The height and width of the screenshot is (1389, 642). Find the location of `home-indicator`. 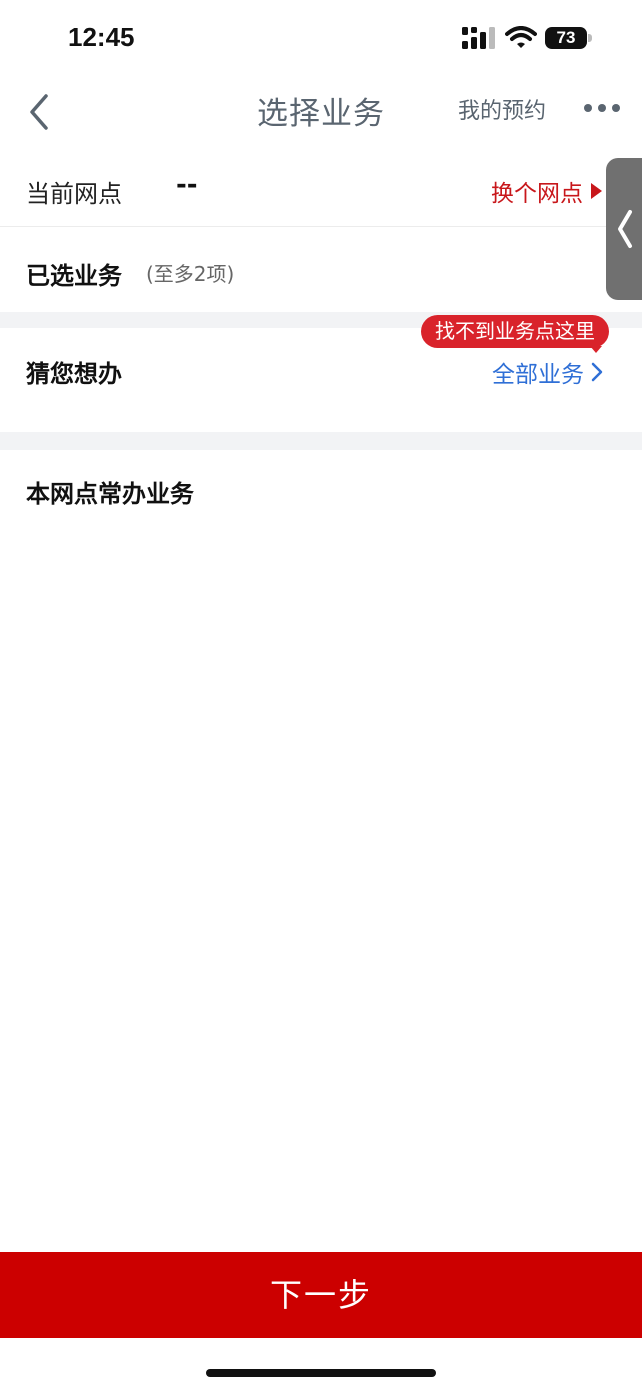

home-indicator is located at coordinates (321, 1373).